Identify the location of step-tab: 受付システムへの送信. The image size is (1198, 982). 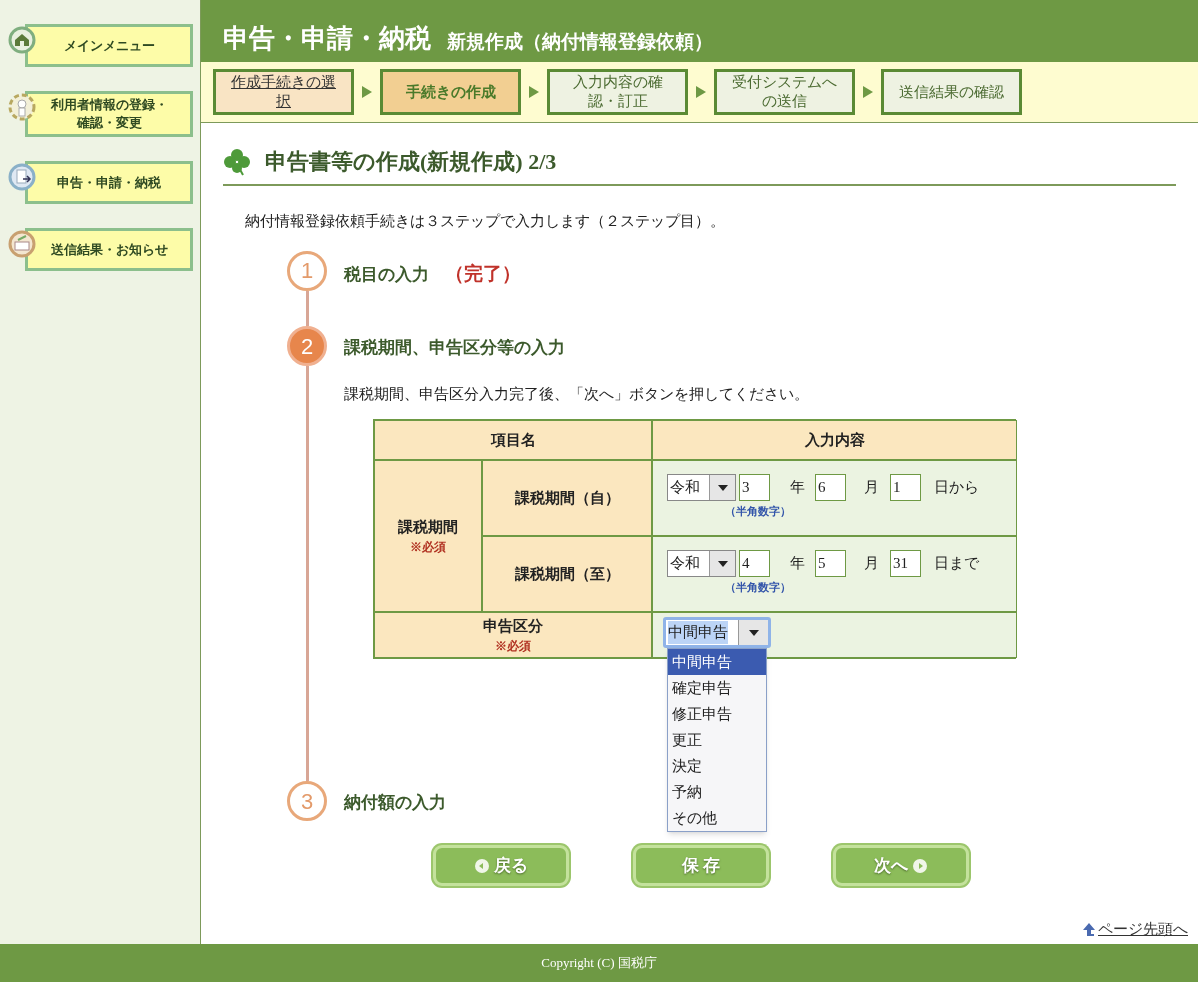
(784, 92).